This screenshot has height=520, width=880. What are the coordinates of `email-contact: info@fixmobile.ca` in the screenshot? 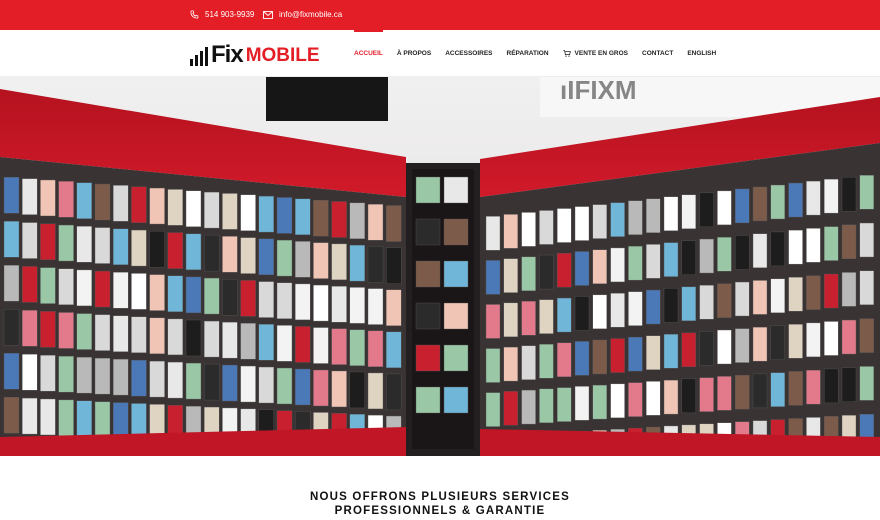 It's located at (302, 14).